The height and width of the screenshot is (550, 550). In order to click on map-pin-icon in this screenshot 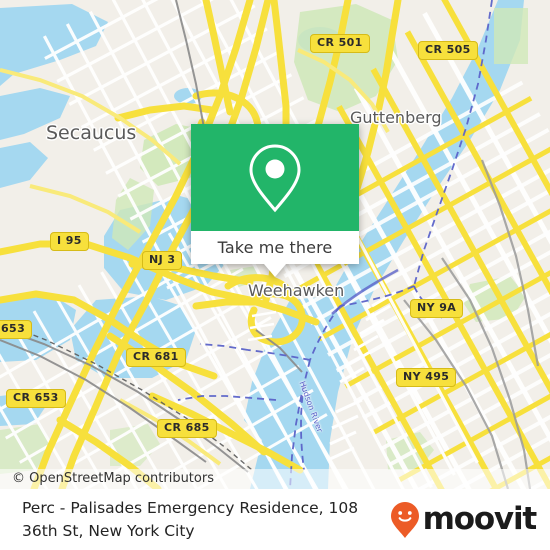, I will do `click(275, 177)`.